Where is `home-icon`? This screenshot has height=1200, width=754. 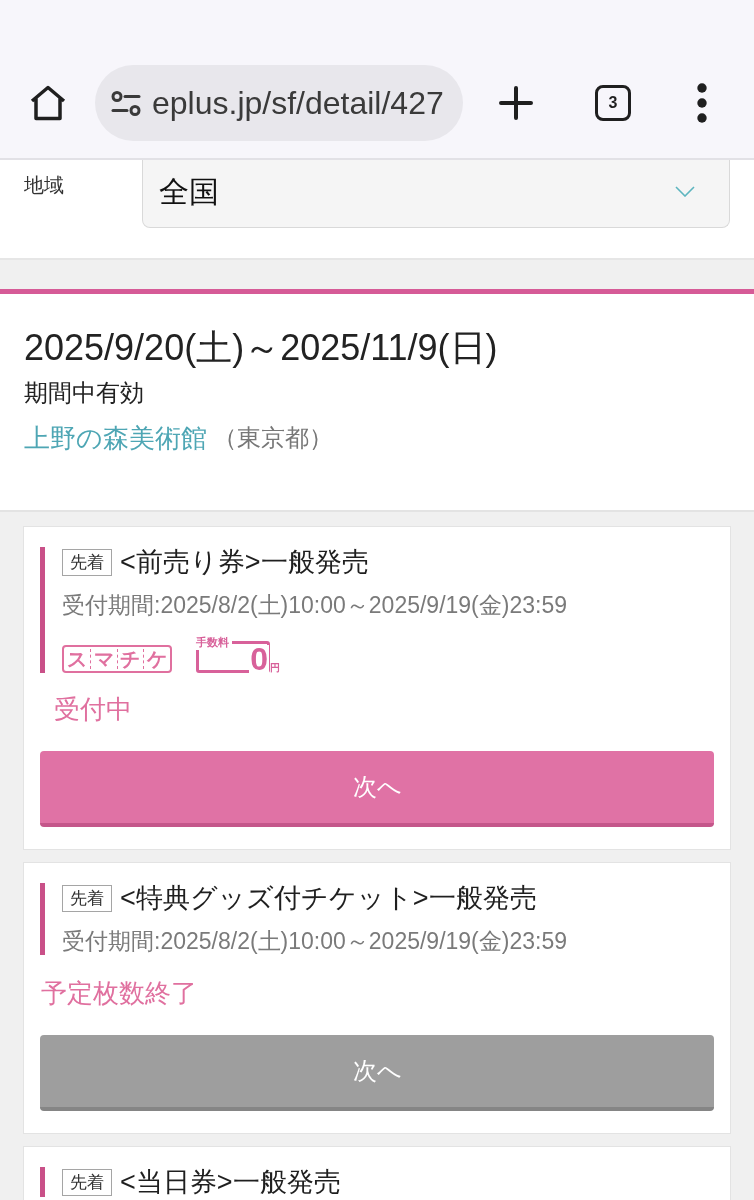
home-icon is located at coordinates (48, 103).